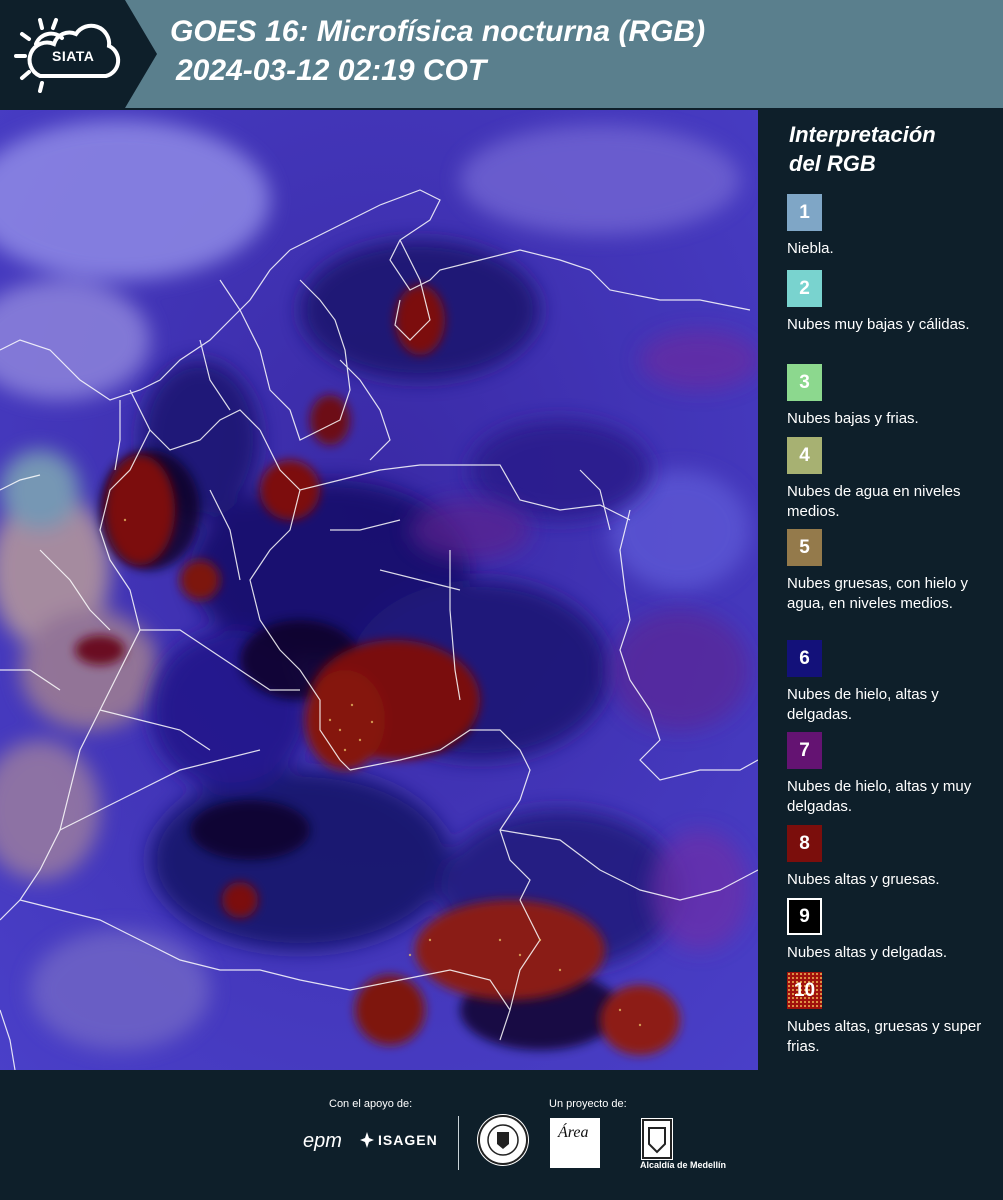  What do you see at coordinates (371, 1104) in the screenshot?
I see `support-label: Con el apoyo de:` at bounding box center [371, 1104].